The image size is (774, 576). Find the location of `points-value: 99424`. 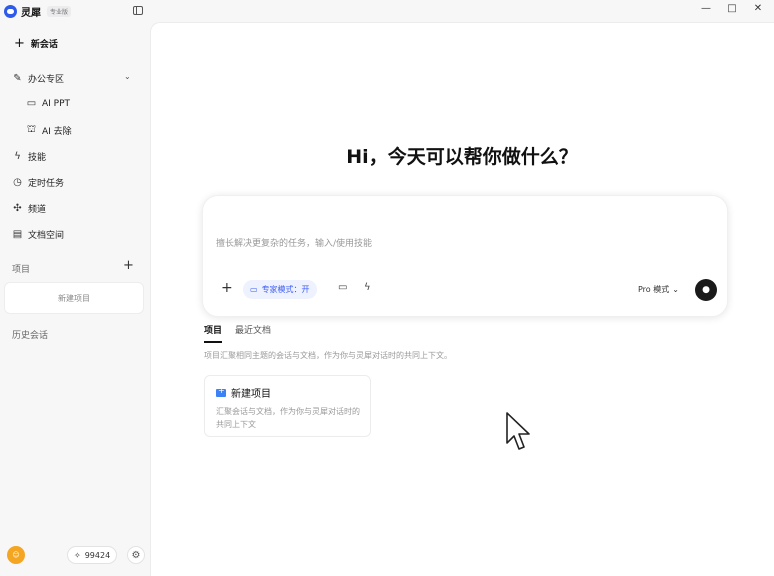

points-value: 99424 is located at coordinates (97, 555).